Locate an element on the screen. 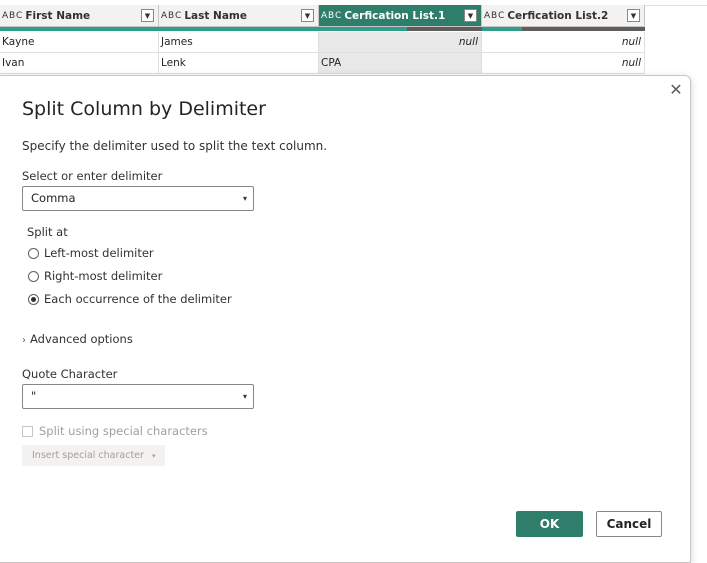 This screenshot has height=563, width=707. column-header-label: Cerfication List.2 is located at coordinates (558, 15).